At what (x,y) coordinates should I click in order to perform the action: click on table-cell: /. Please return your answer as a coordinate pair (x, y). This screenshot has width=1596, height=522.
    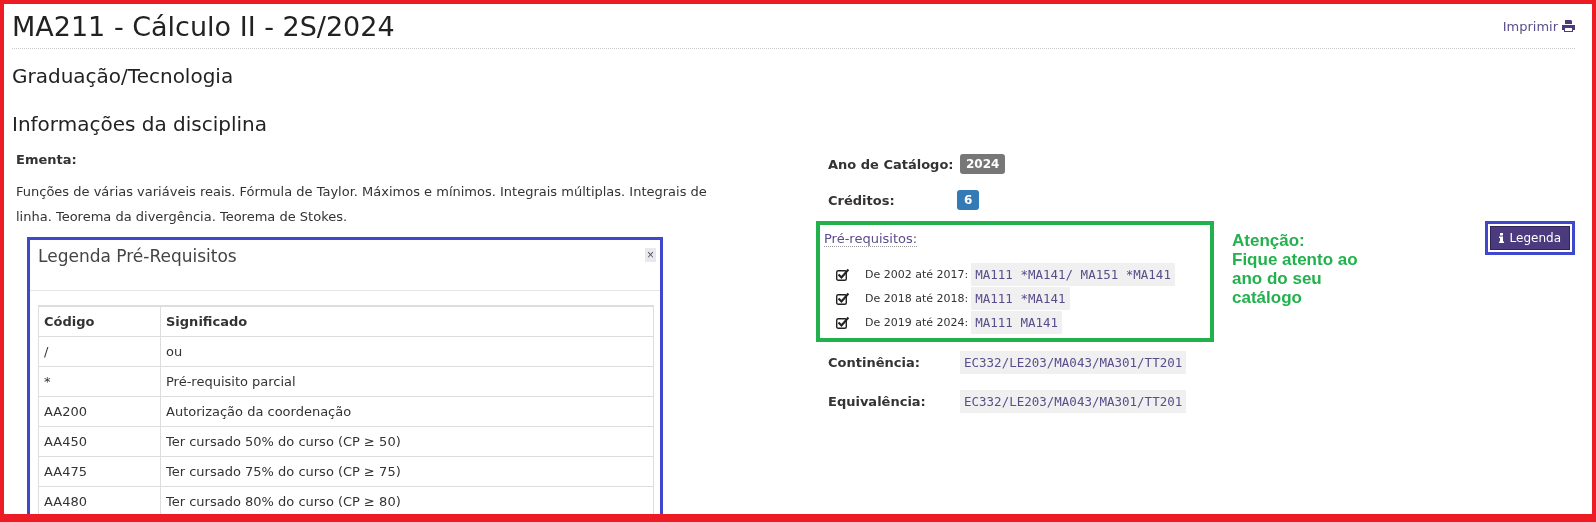
    Looking at the image, I should click on (99, 351).